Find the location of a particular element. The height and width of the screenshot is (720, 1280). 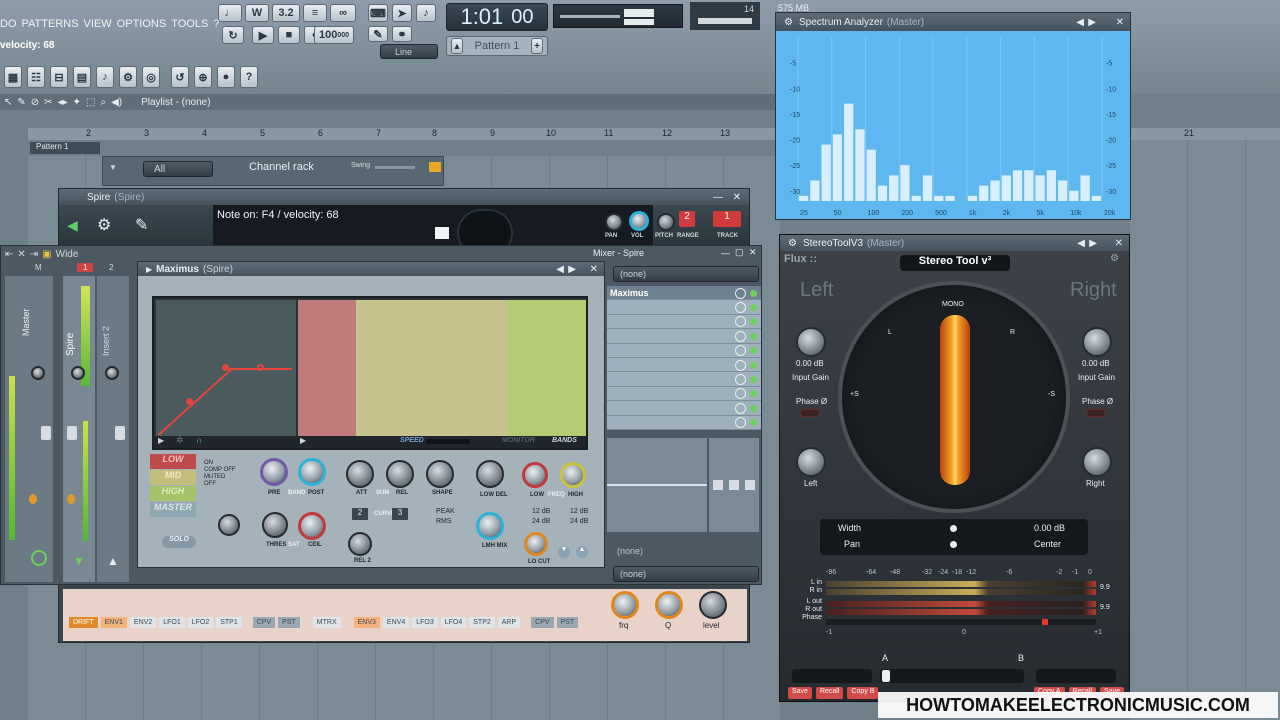

menu-item: DO is located at coordinates (8, 26).